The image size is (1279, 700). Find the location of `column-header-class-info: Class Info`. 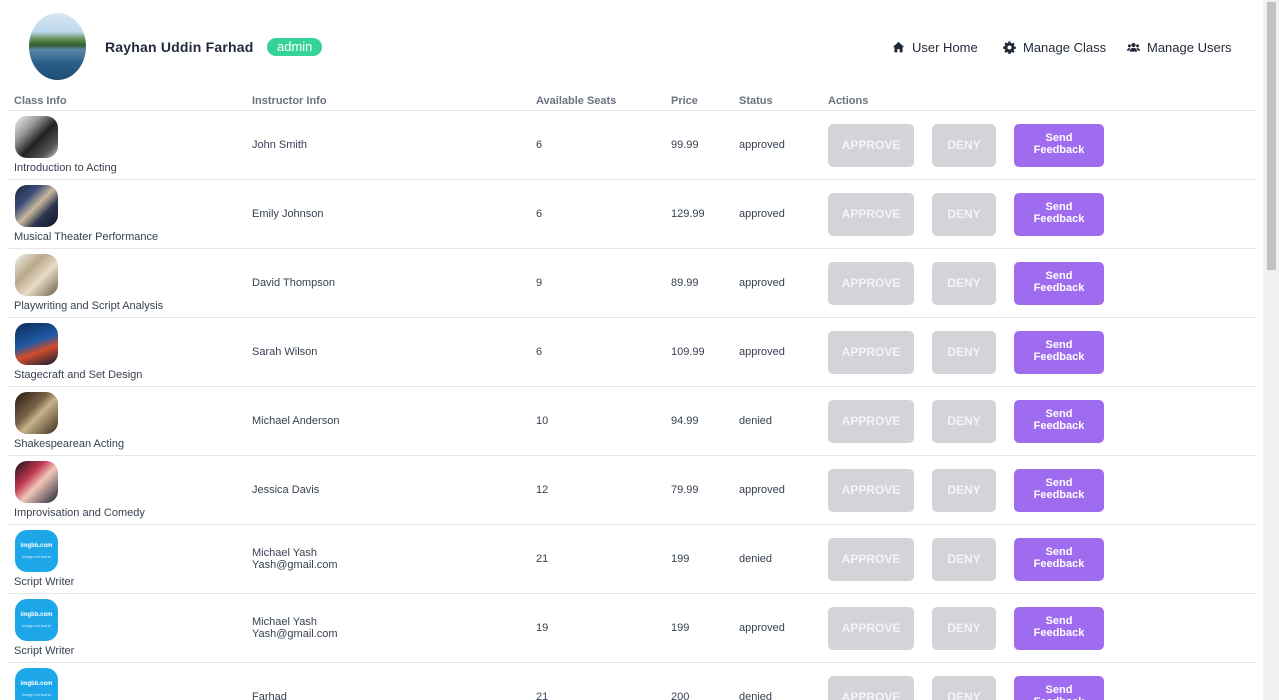

column-header-class-info: Class Info is located at coordinates (130, 101).